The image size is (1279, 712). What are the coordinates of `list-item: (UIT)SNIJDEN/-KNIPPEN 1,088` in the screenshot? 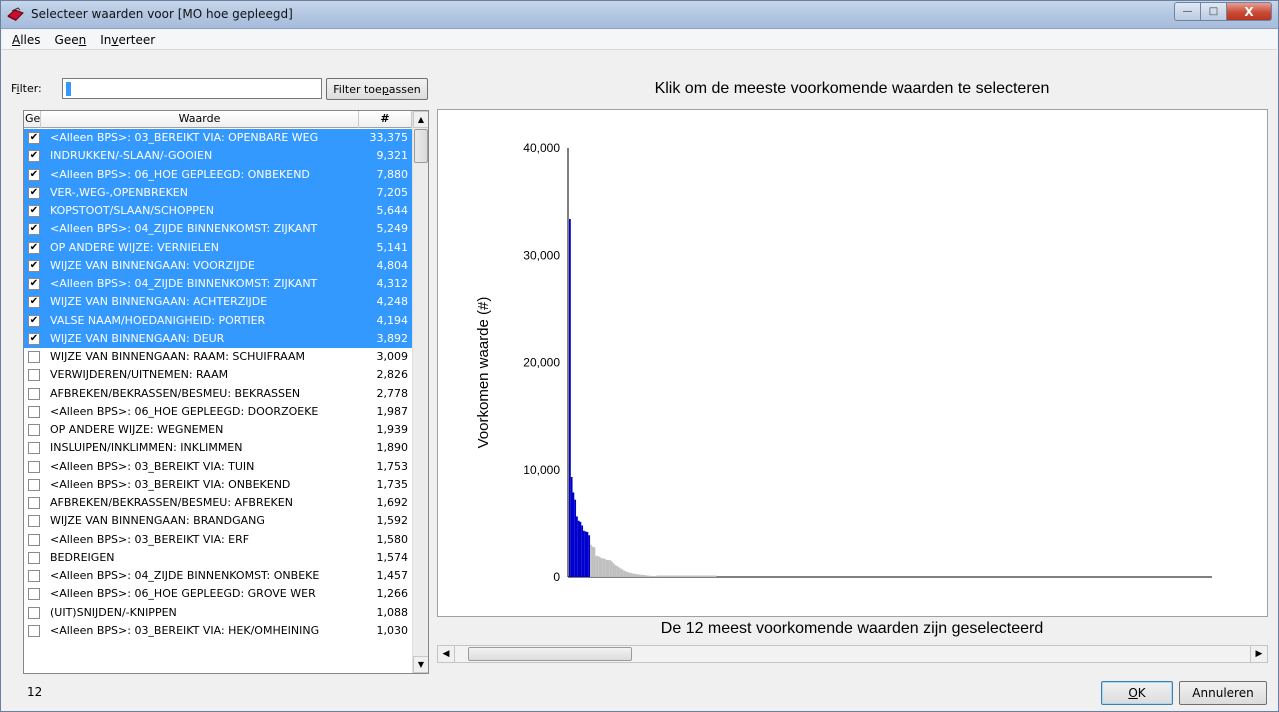 It's located at (218, 613).